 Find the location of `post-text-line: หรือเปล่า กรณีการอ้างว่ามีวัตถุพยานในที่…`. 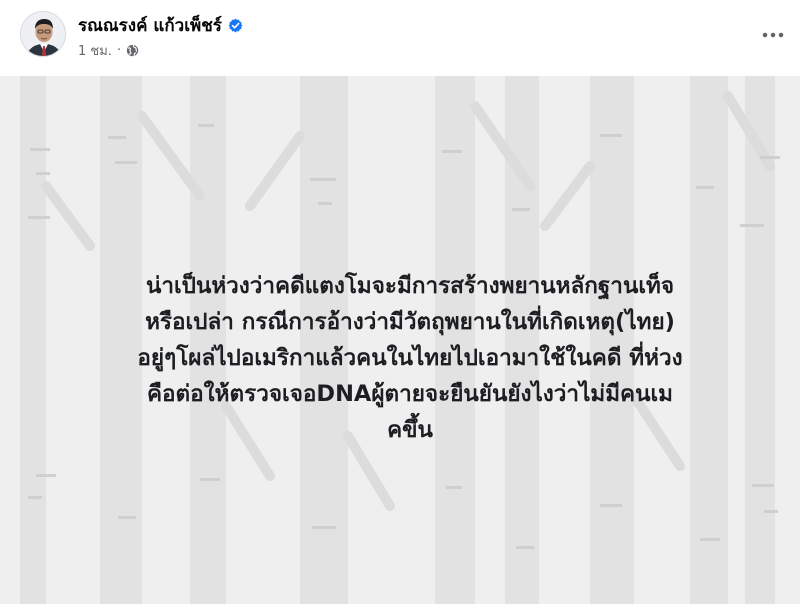

post-text-line: หรือเปล่า กรณีการอ้างว่ามีวัตถุพยานในที่… is located at coordinates (410, 322).